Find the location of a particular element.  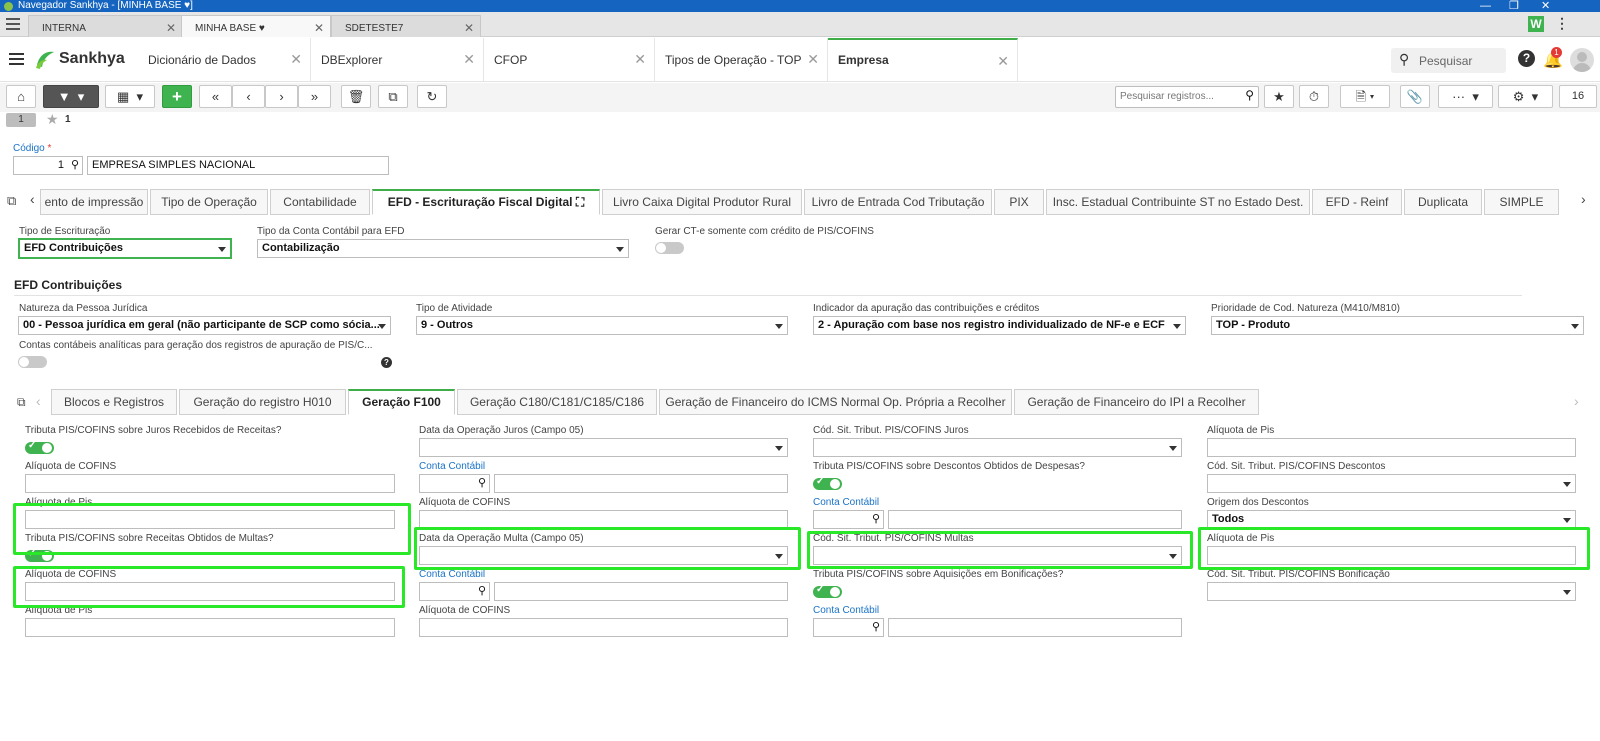

first-record-button: « is located at coordinates (215, 96).